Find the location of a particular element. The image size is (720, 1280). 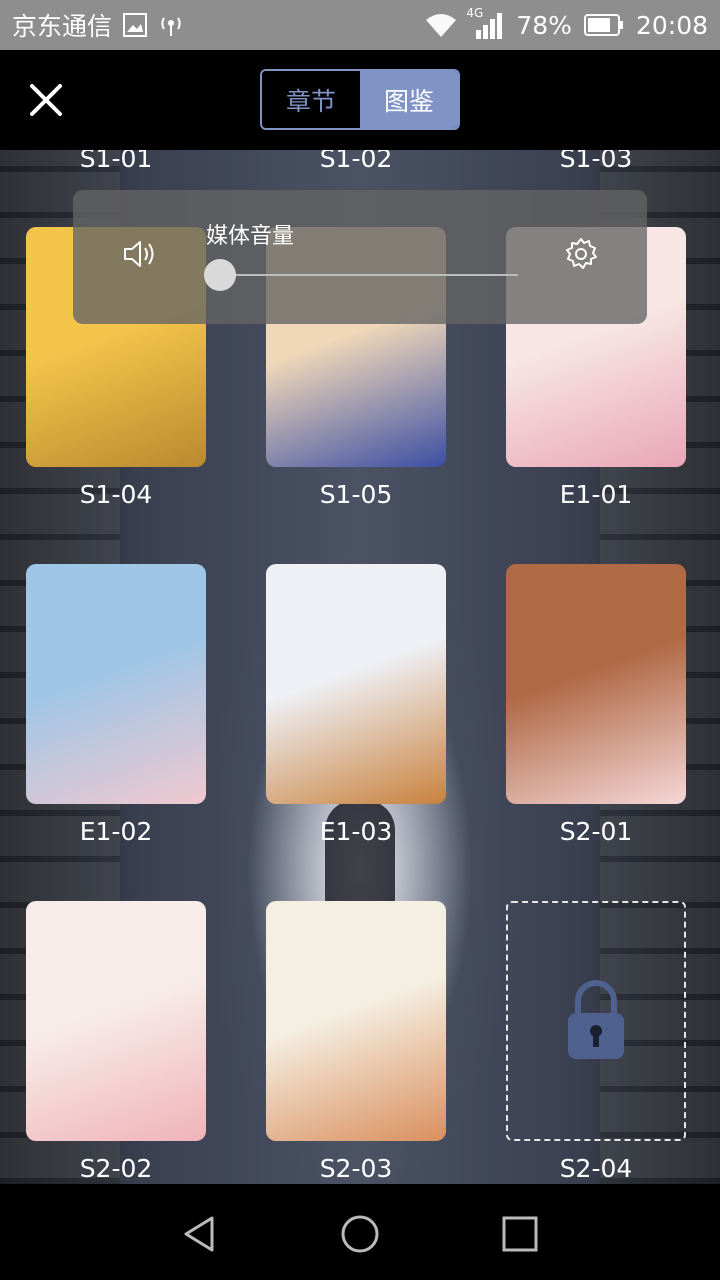

lock-icon is located at coordinates (596, 1019).